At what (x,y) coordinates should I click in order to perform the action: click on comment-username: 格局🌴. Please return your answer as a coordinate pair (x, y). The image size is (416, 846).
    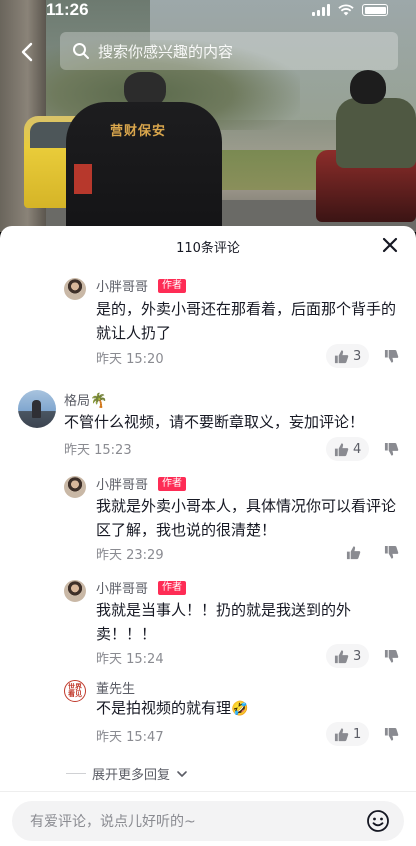
    Looking at the image, I should click on (85, 399).